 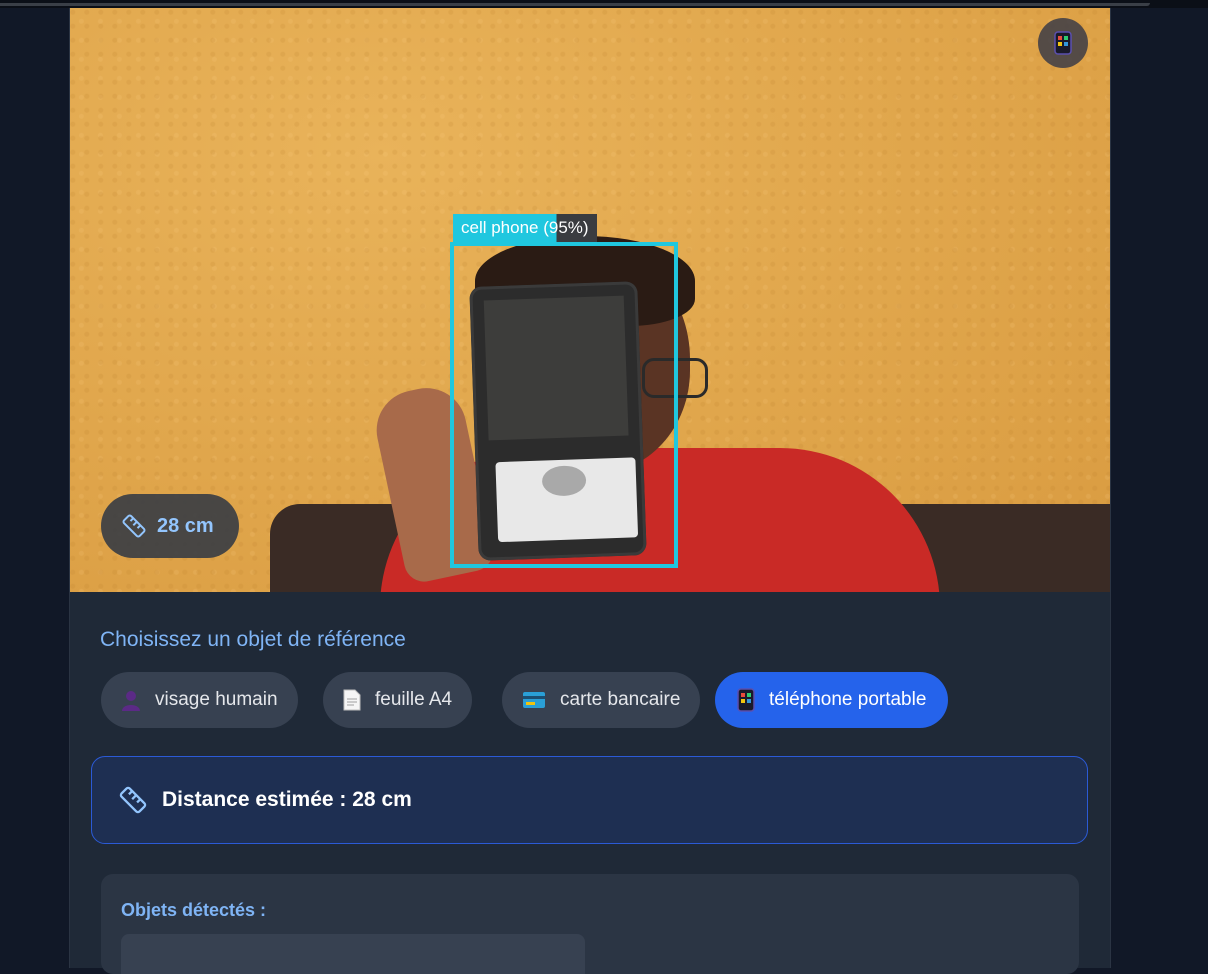 What do you see at coordinates (352, 700) in the screenshot?
I see `document-icon` at bounding box center [352, 700].